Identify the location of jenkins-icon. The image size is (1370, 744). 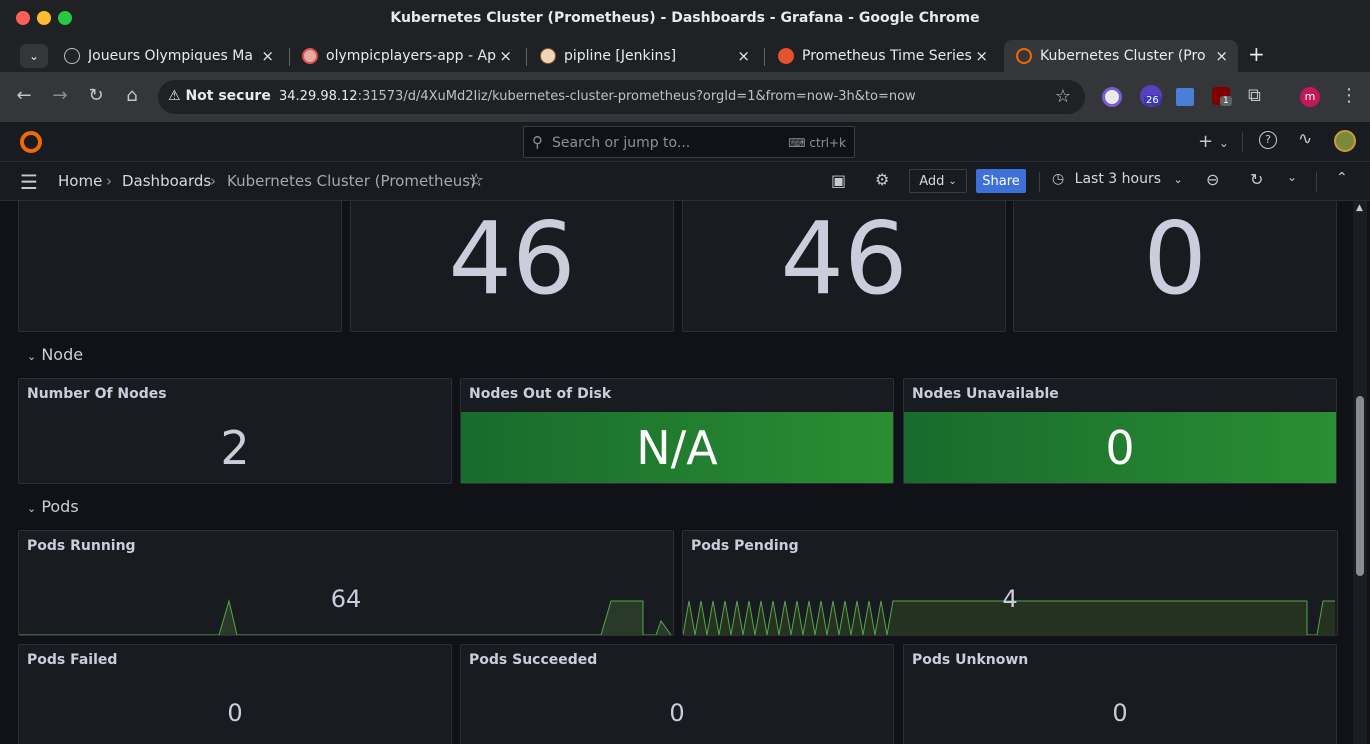
(548, 56).